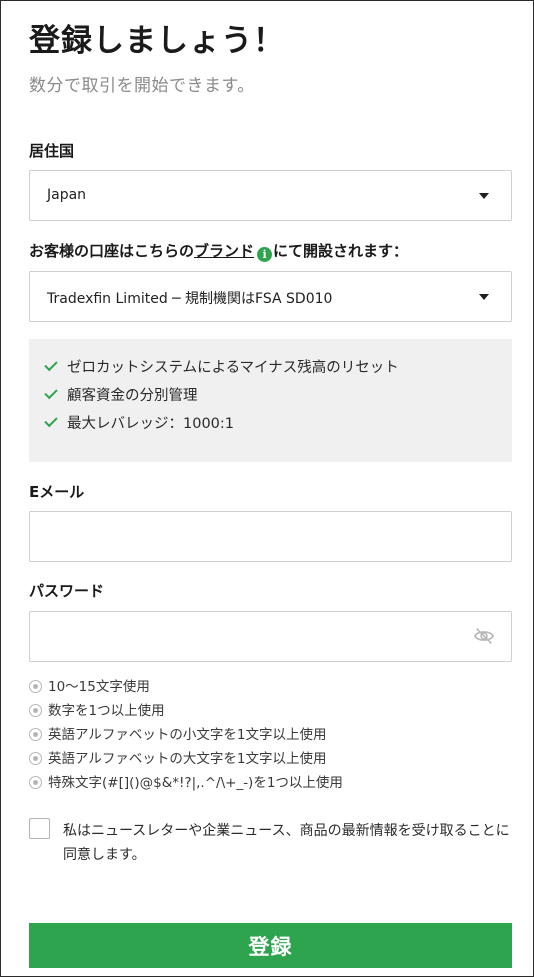 The height and width of the screenshot is (977, 534). Describe the element at coordinates (195, 783) in the screenshot. I see `password-rule-text: 特殊文字(#[]()@$&*!?|,.^/\+_-)を1つ以上使用` at that location.